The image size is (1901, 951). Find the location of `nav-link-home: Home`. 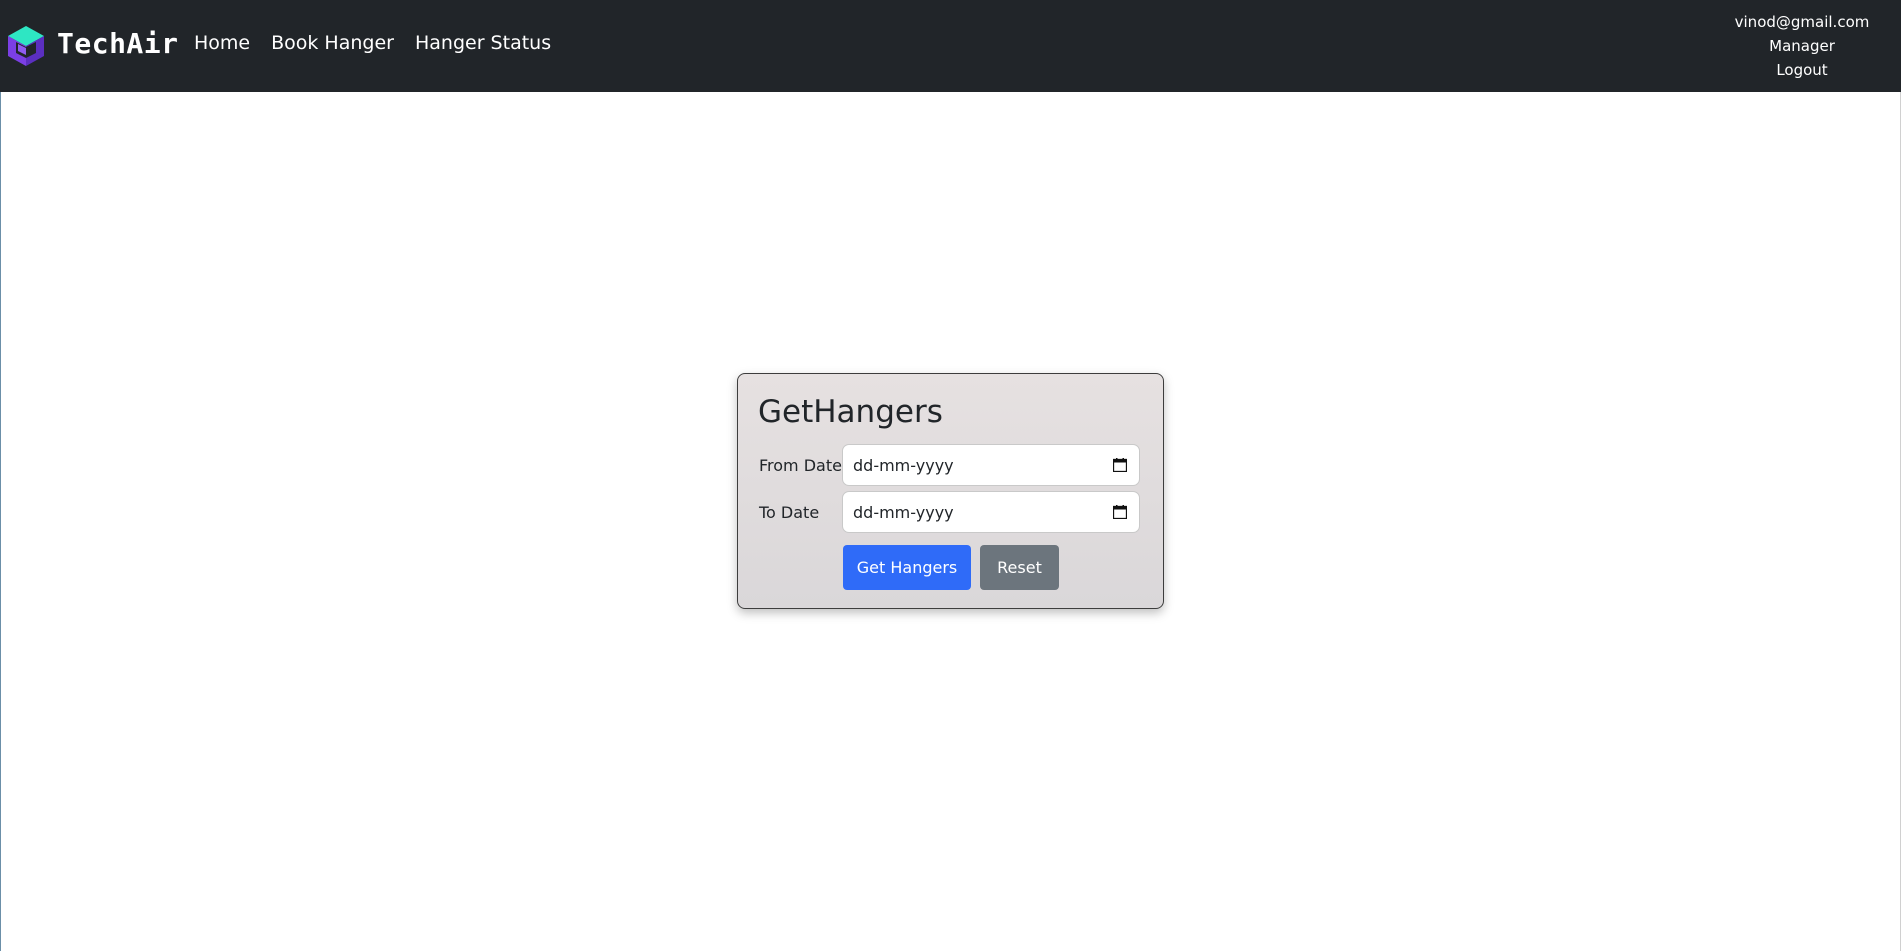

nav-link-home: Home is located at coordinates (222, 43).